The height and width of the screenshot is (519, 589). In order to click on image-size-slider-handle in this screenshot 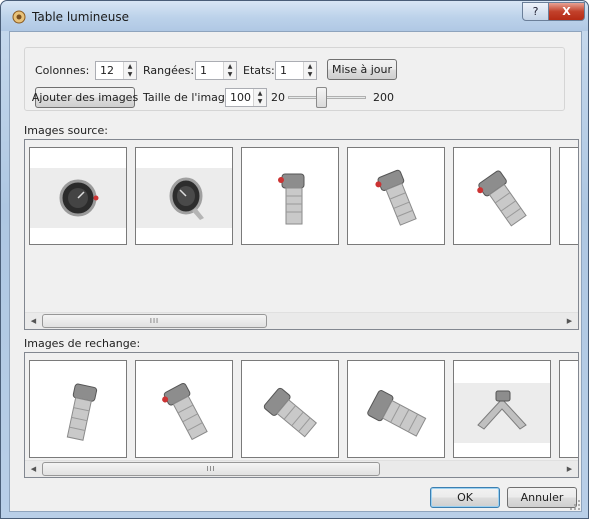, I will do `click(321, 97)`.